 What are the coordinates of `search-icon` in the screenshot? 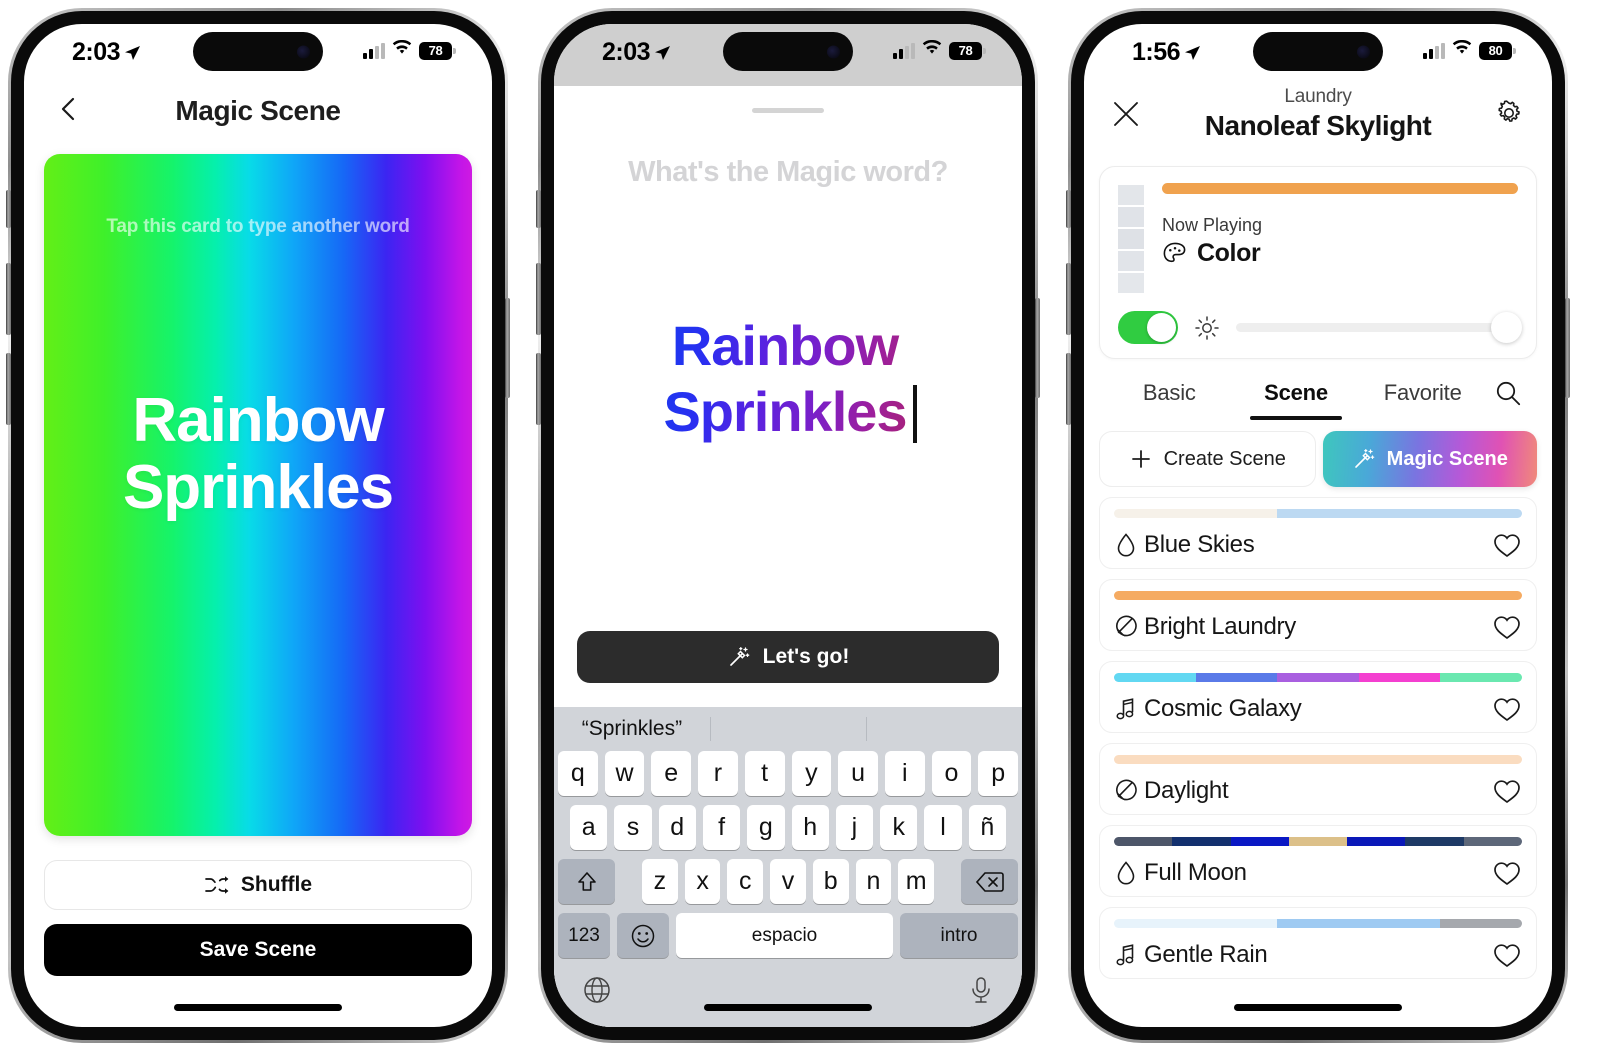 It's located at (1508, 400).